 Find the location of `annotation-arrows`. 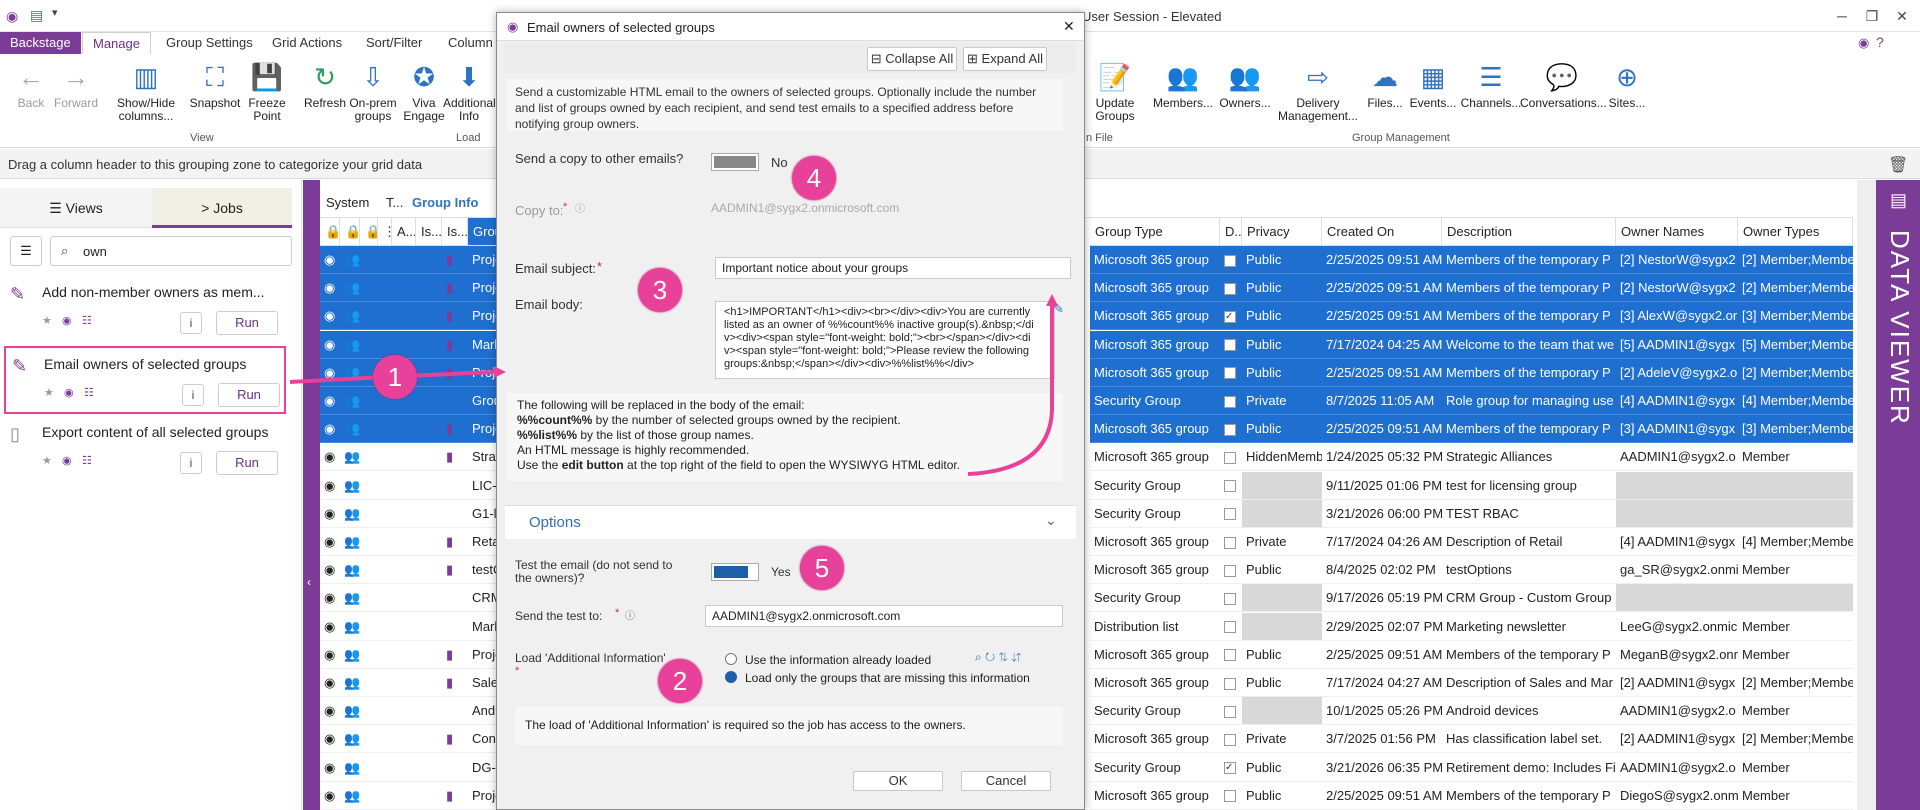

annotation-arrows is located at coordinates (673, 385).